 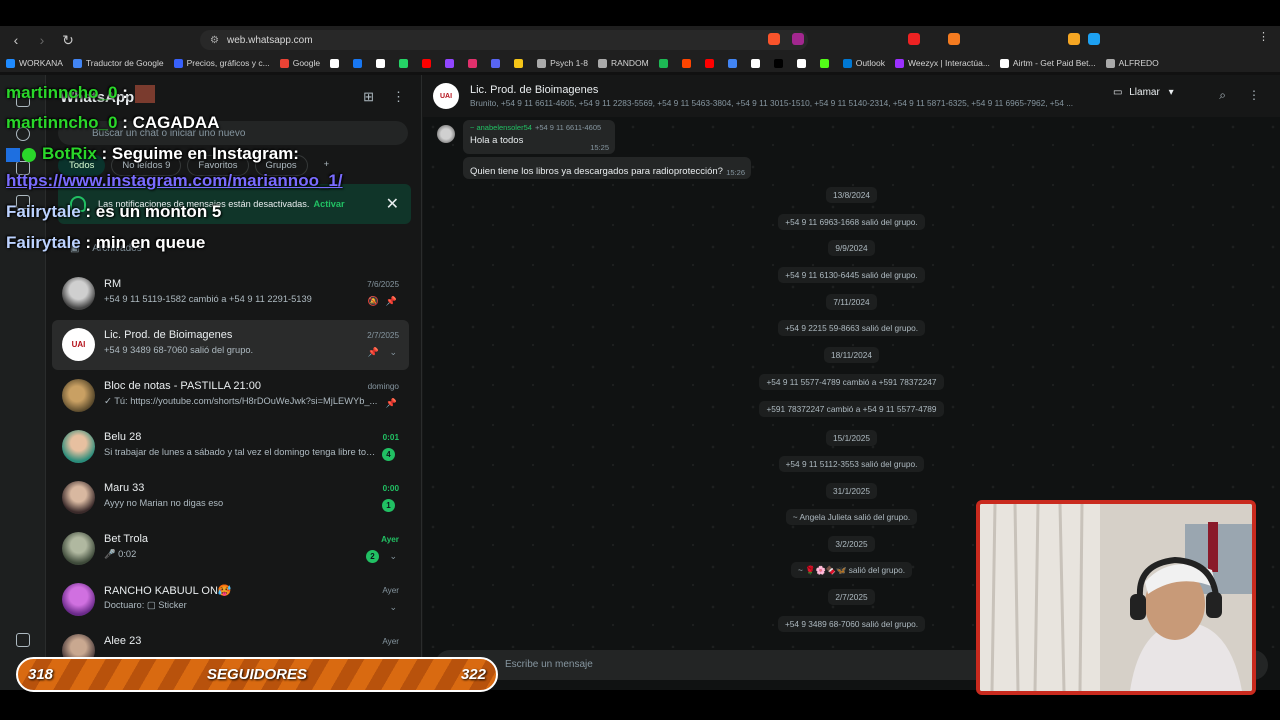 What do you see at coordinates (870, 63) in the screenshot?
I see `bookmark-label: Outlook` at bounding box center [870, 63].